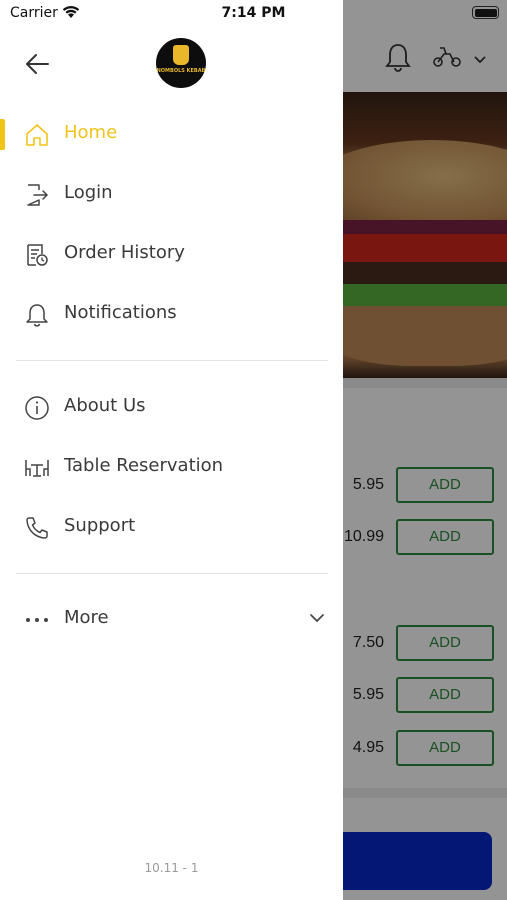 Image resolution: width=507 pixels, height=900 pixels. Describe the element at coordinates (37, 620) in the screenshot. I see `more-dots-icon` at that location.